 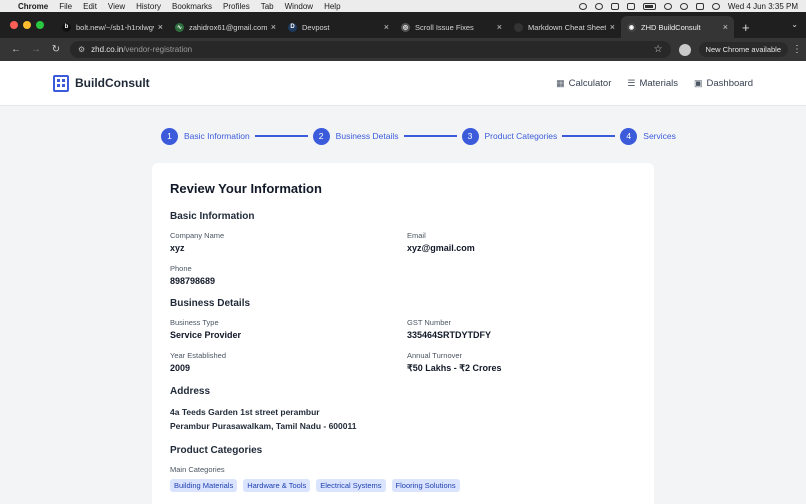 I want to click on step-basic-information: 1 Basic Information, so click(x=205, y=136).